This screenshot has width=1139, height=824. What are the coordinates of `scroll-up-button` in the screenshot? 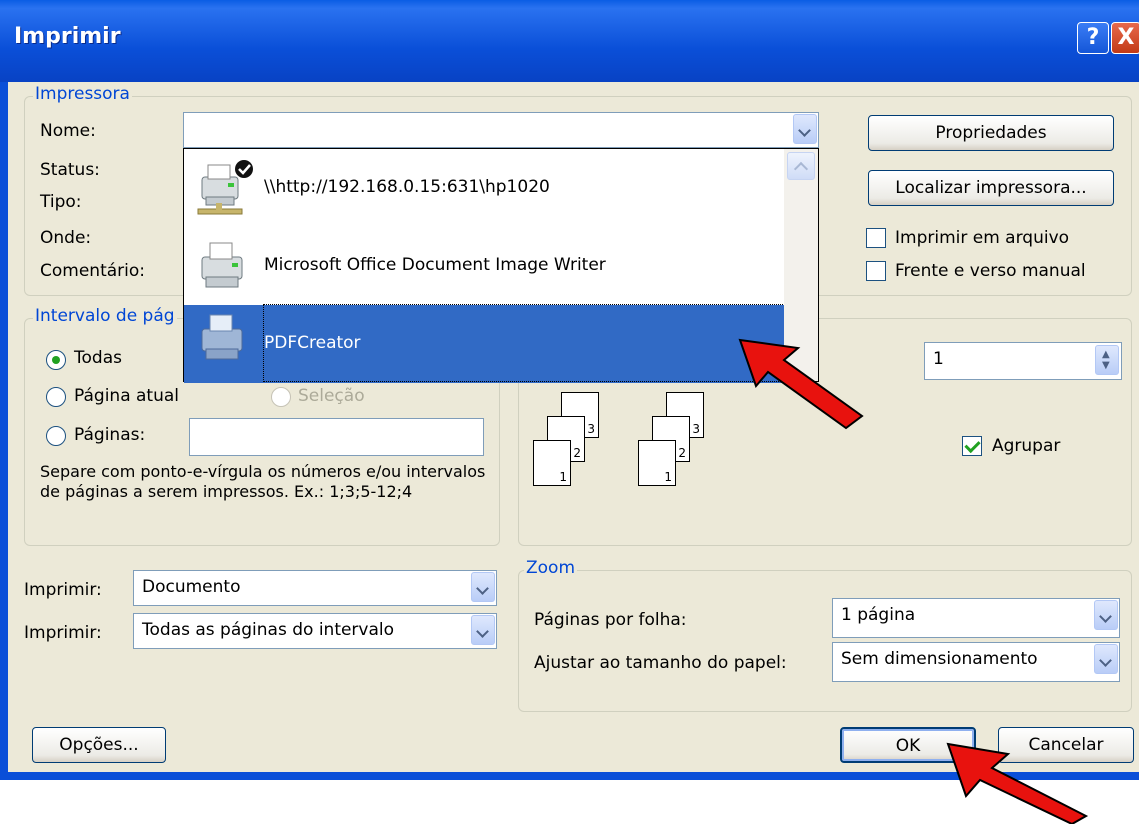 It's located at (801, 166).